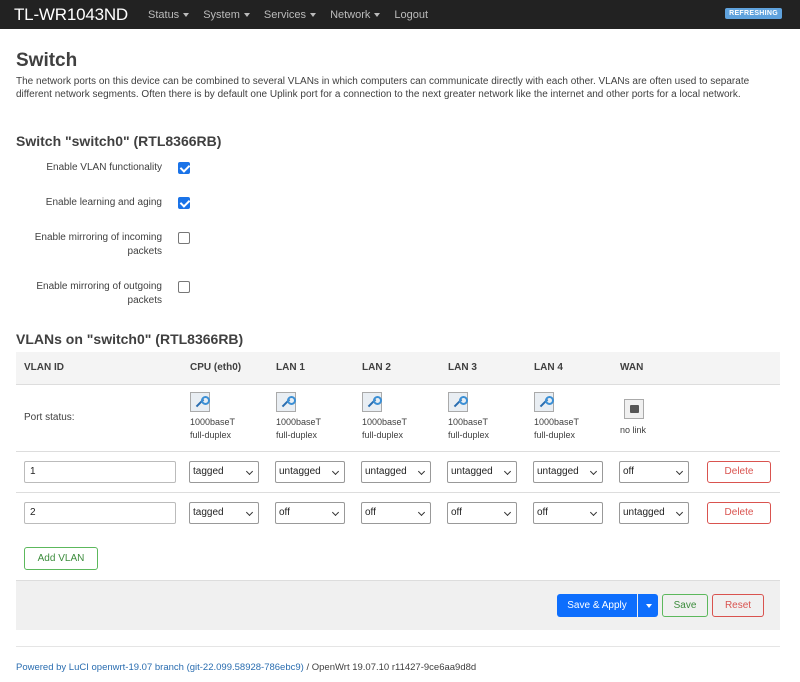 This screenshot has width=800, height=682. Describe the element at coordinates (738, 605) in the screenshot. I see `reset-button: Reset` at that location.